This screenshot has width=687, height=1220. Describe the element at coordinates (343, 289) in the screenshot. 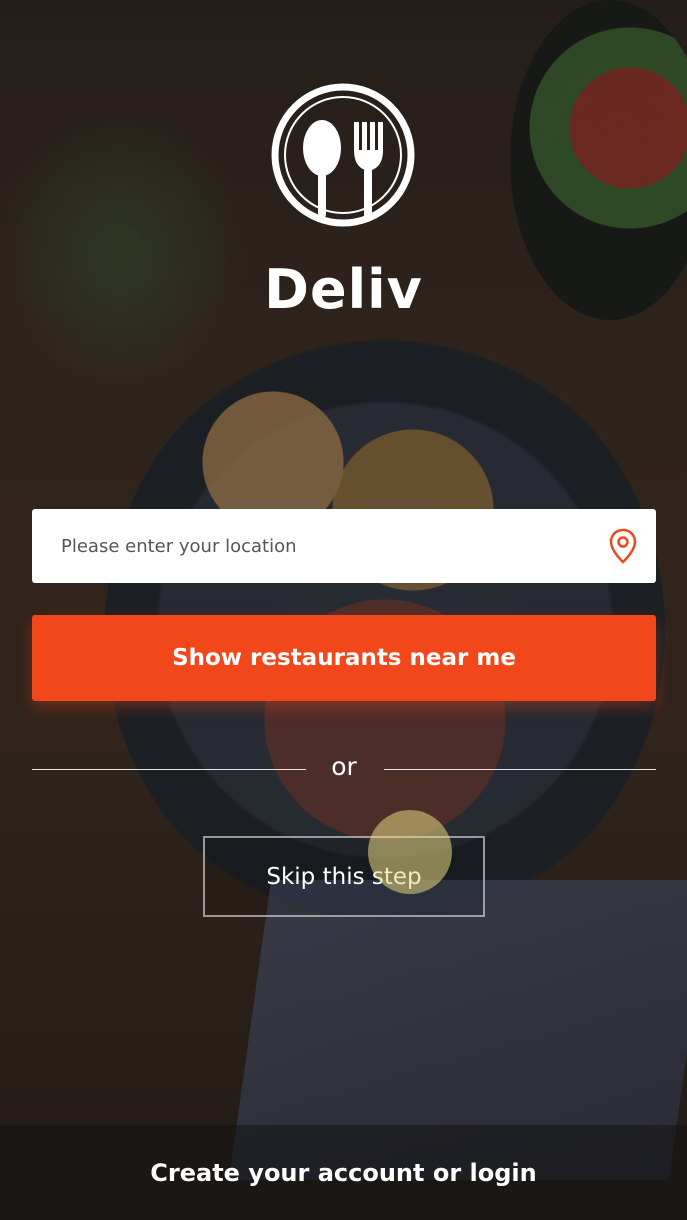

I see `brand-name: Deliv` at that location.